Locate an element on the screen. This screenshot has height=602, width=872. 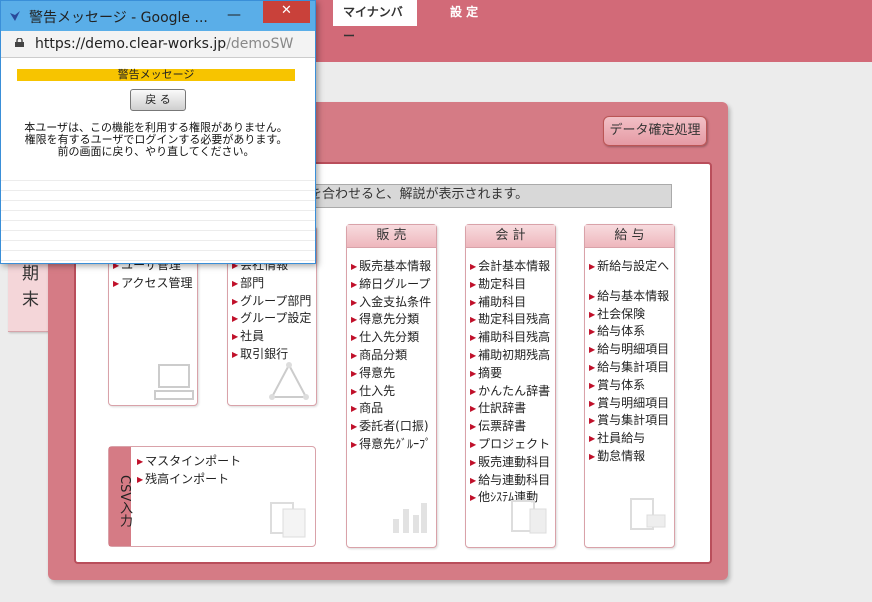
data-confirm-button: データ確定処理 is located at coordinates (655, 131).